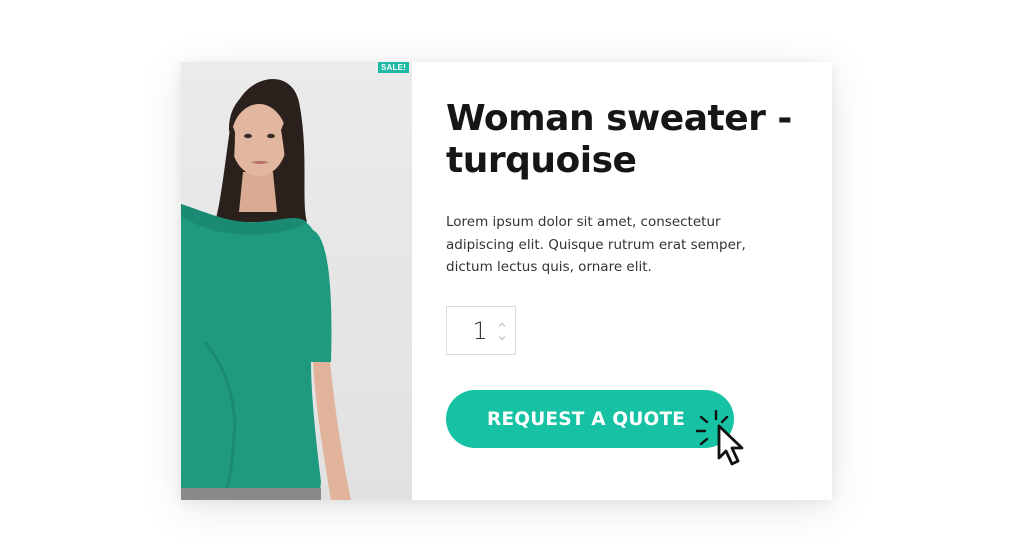 The width and height of the screenshot is (1024, 560). What do you see at coordinates (719, 438) in the screenshot?
I see `mouse-pointer-click-icon` at bounding box center [719, 438].